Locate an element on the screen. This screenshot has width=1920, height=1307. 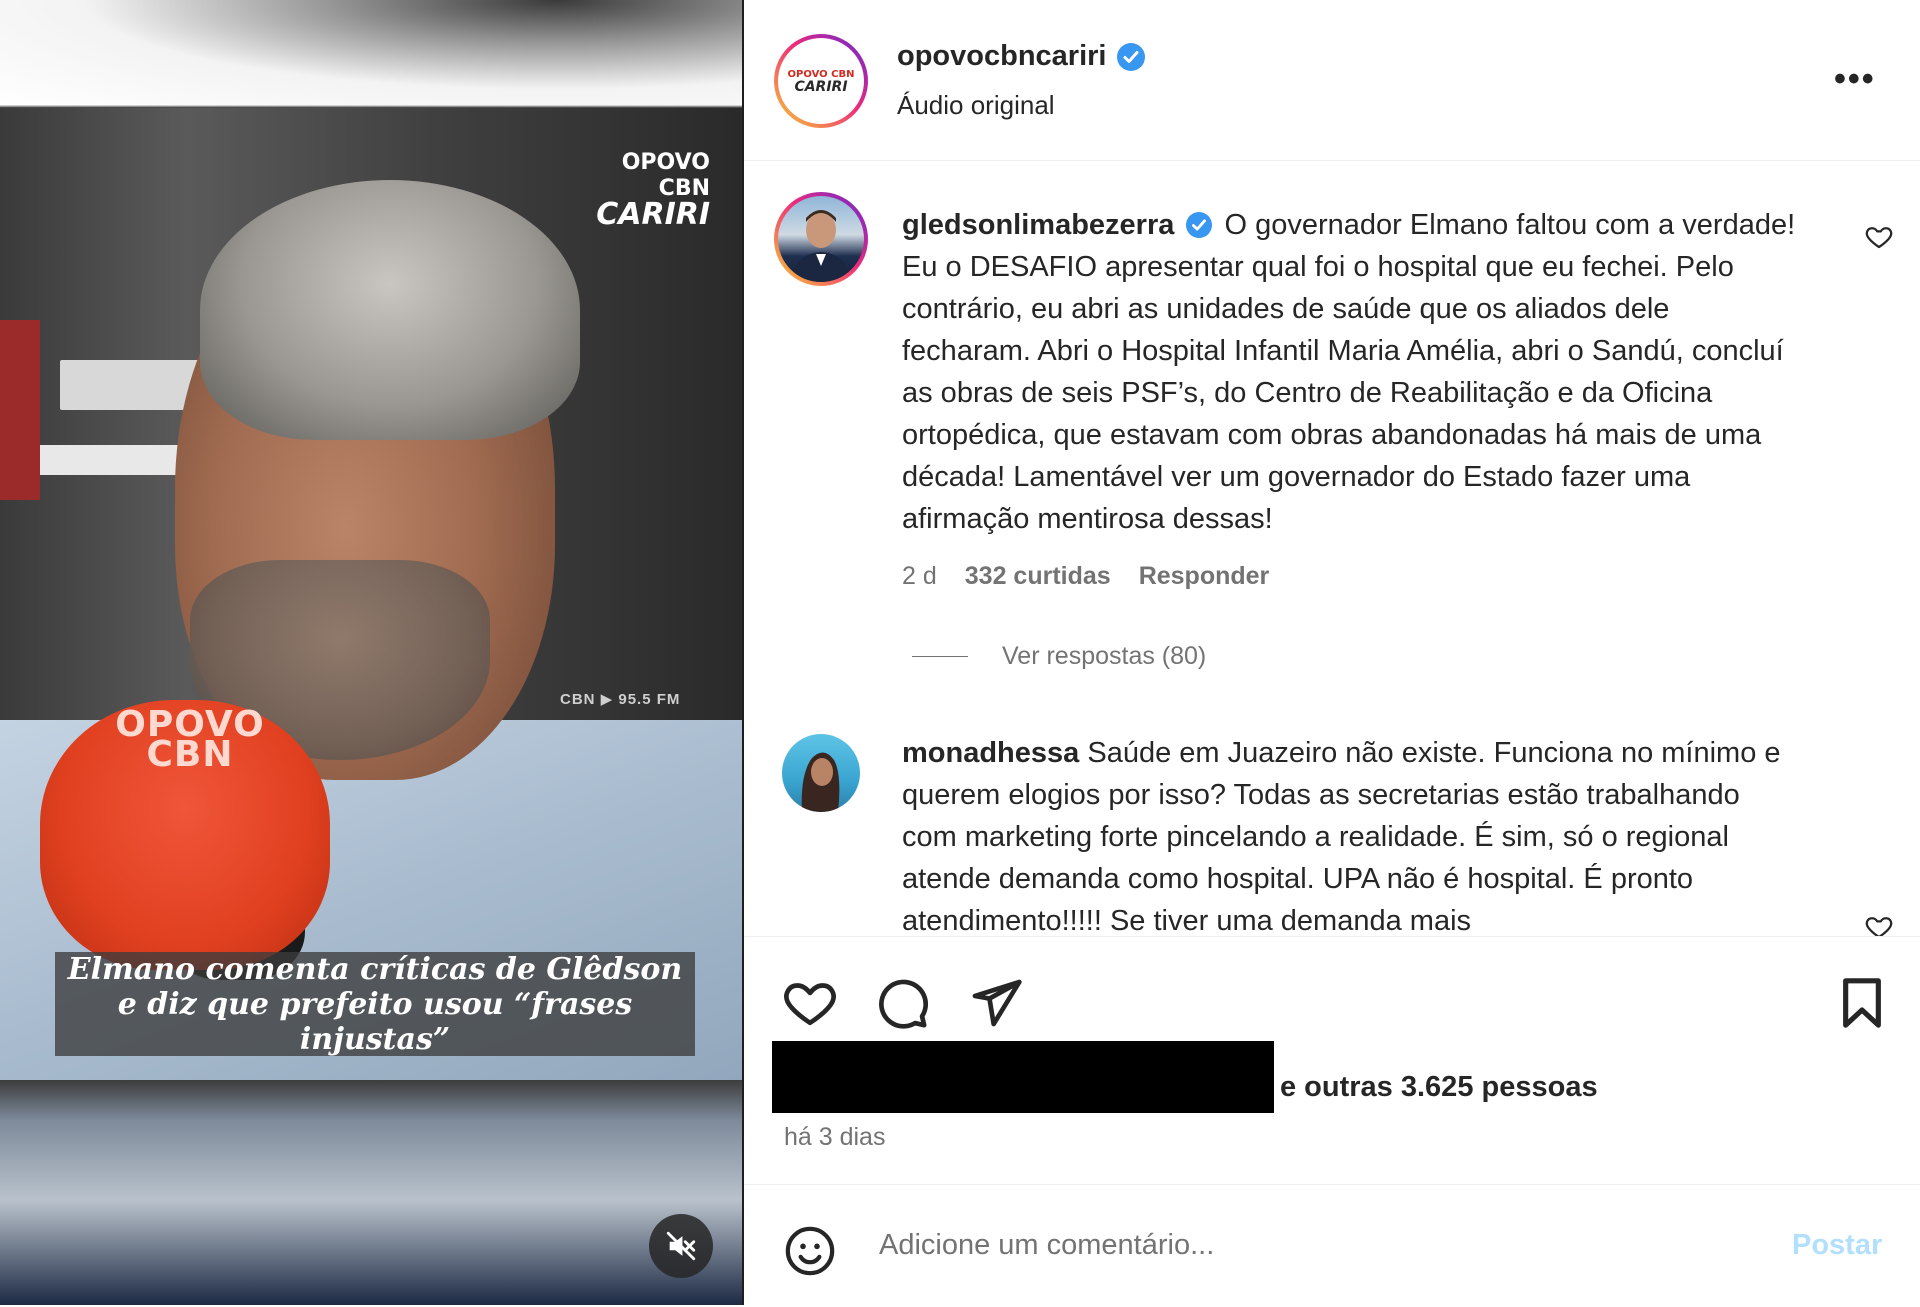
like-heart-icon is located at coordinates (810, 1003).